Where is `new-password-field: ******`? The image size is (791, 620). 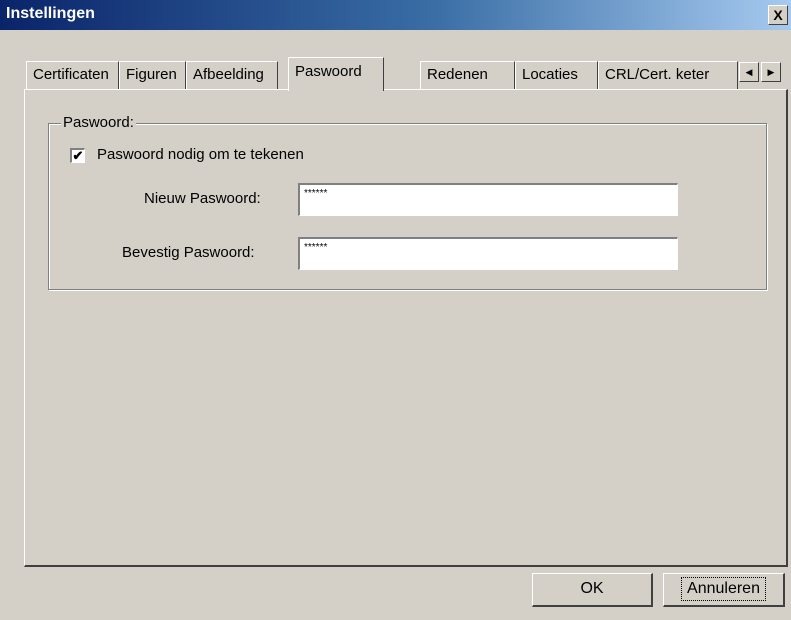 new-password-field: ****** is located at coordinates (488, 199).